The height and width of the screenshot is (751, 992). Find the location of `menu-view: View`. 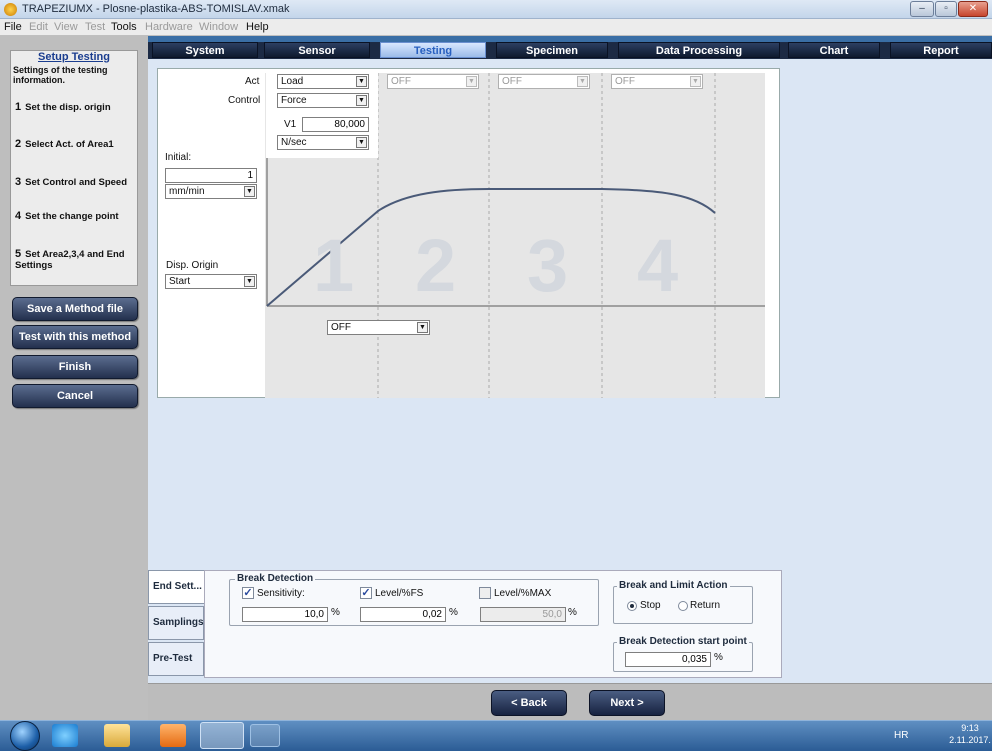

menu-view: View is located at coordinates (66, 27).